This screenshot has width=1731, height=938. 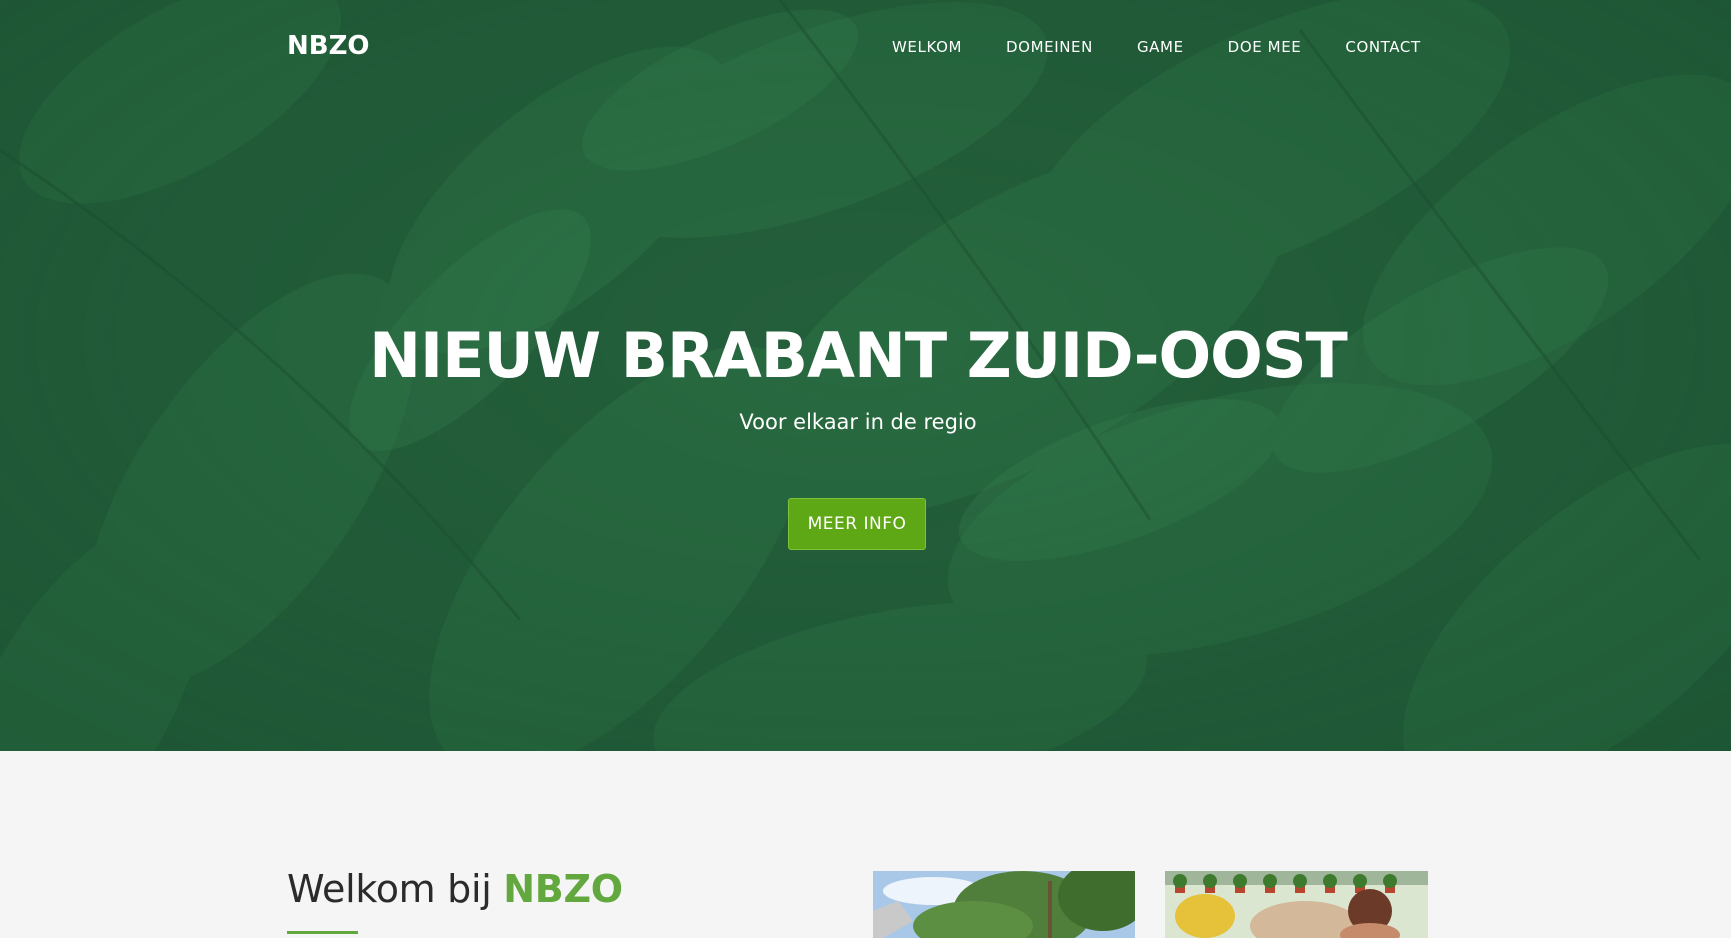 I want to click on garden-photo, so click(x=1004, y=904).